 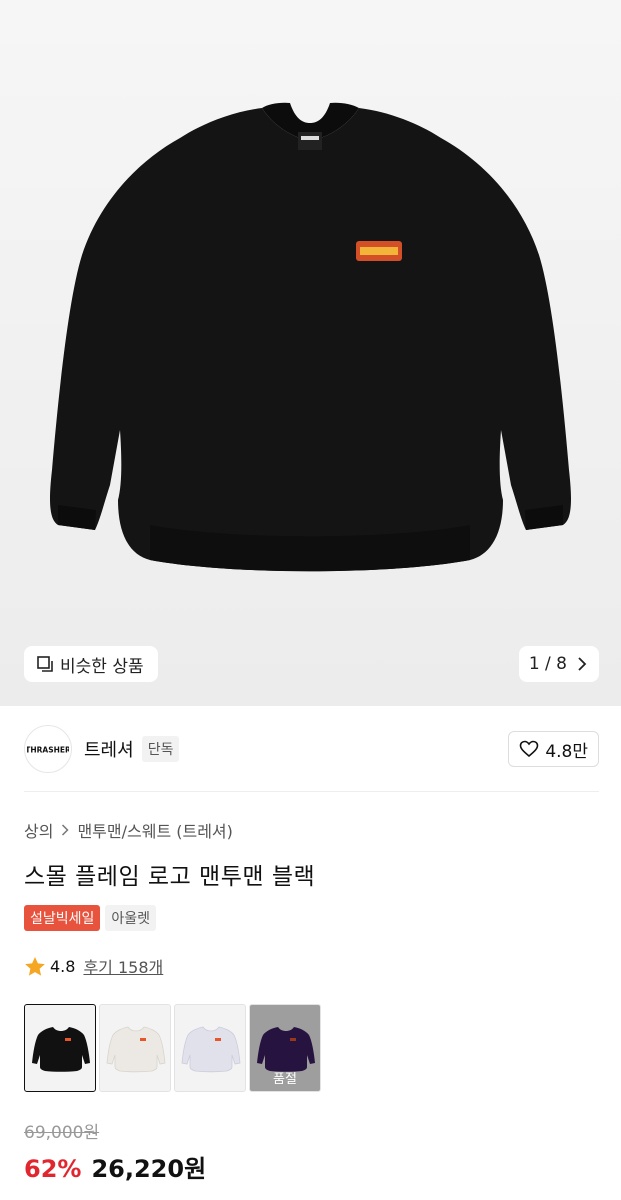 I want to click on brand-name: 트레셔, so click(x=109, y=749).